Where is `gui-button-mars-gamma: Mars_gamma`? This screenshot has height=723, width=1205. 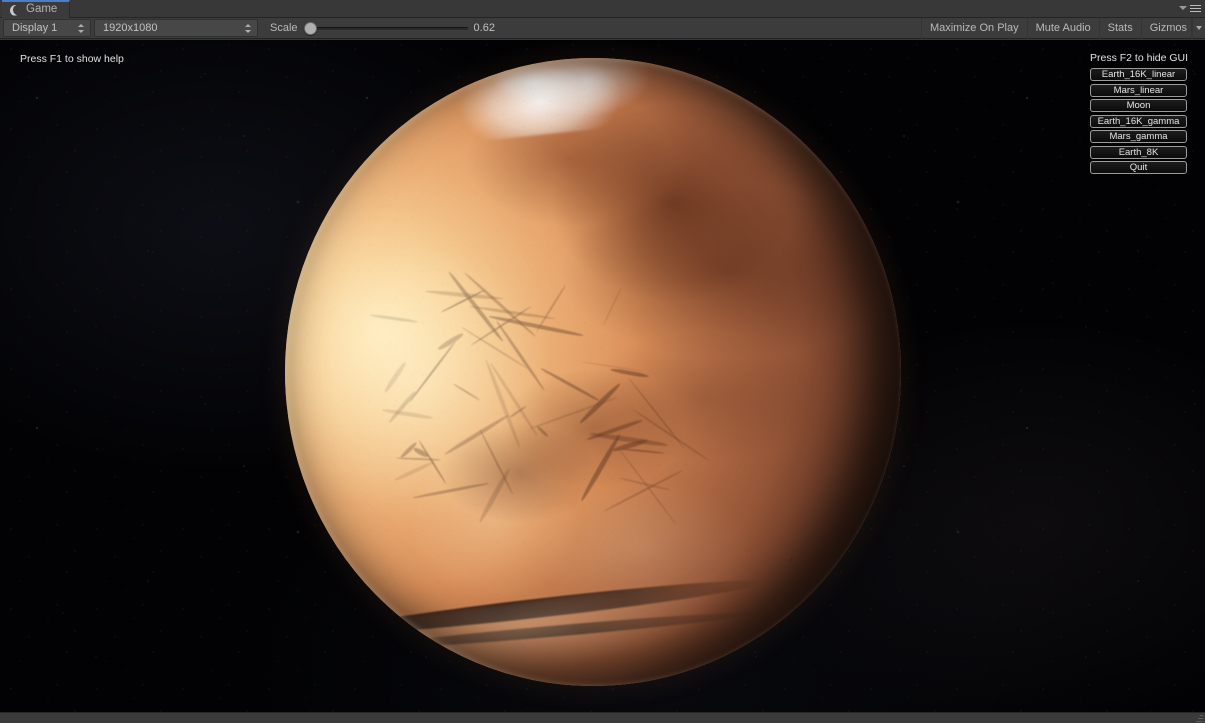
gui-button-mars-gamma: Mars_gamma is located at coordinates (1138, 136).